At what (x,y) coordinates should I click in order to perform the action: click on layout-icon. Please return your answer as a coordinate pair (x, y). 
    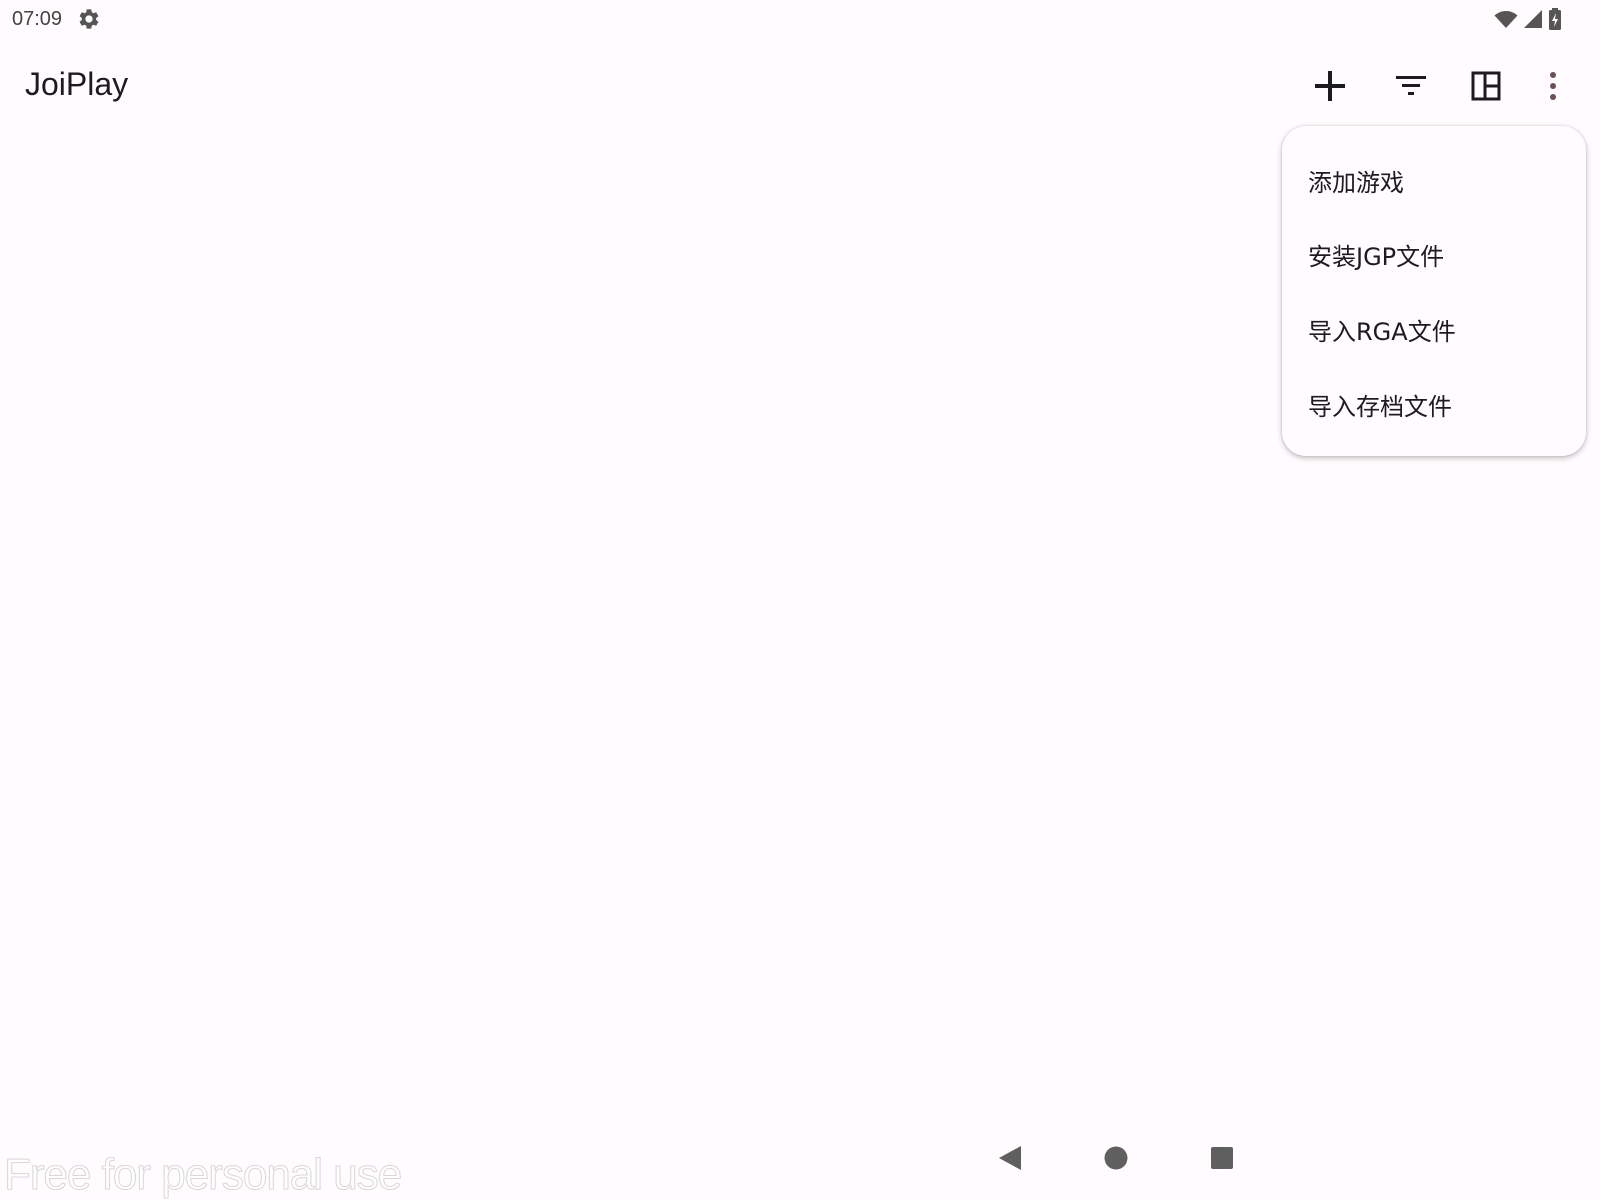
    Looking at the image, I should click on (1486, 88).